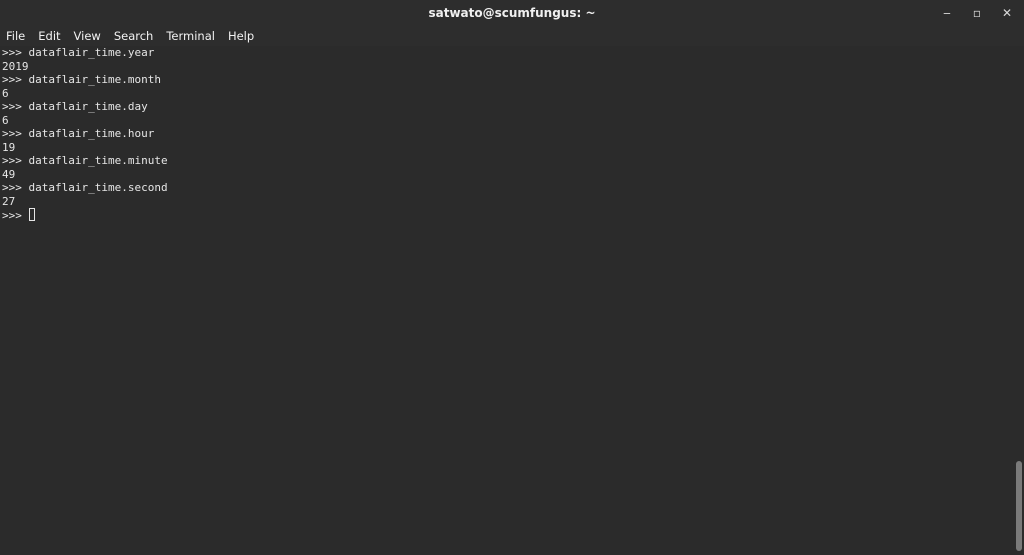 Image resolution: width=1024 pixels, height=555 pixels. What do you see at coordinates (16, 36) in the screenshot?
I see `menu-file: File` at bounding box center [16, 36].